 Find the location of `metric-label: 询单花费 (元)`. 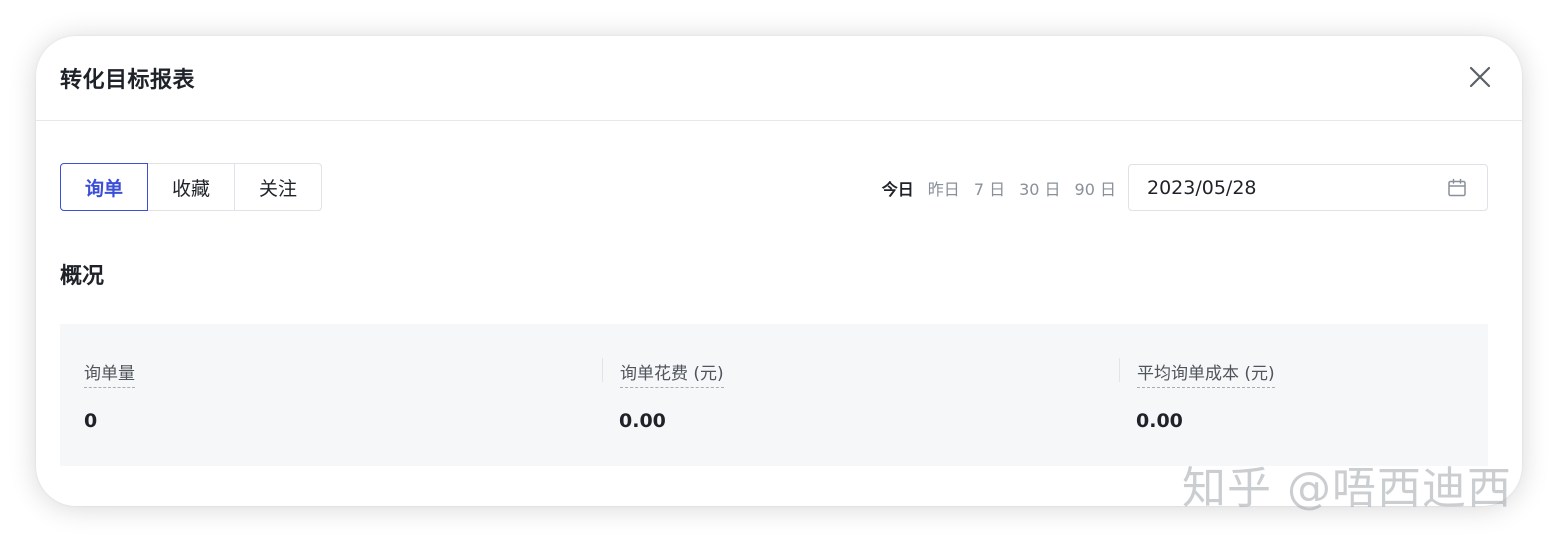

metric-label: 询单花费 (元) is located at coordinates (672, 373).